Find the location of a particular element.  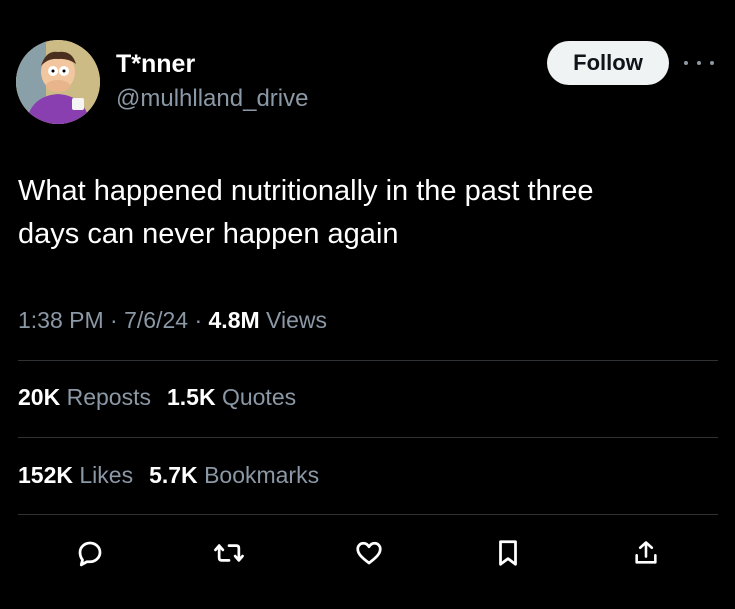

cartoon-avatar-icon is located at coordinates (58, 82).